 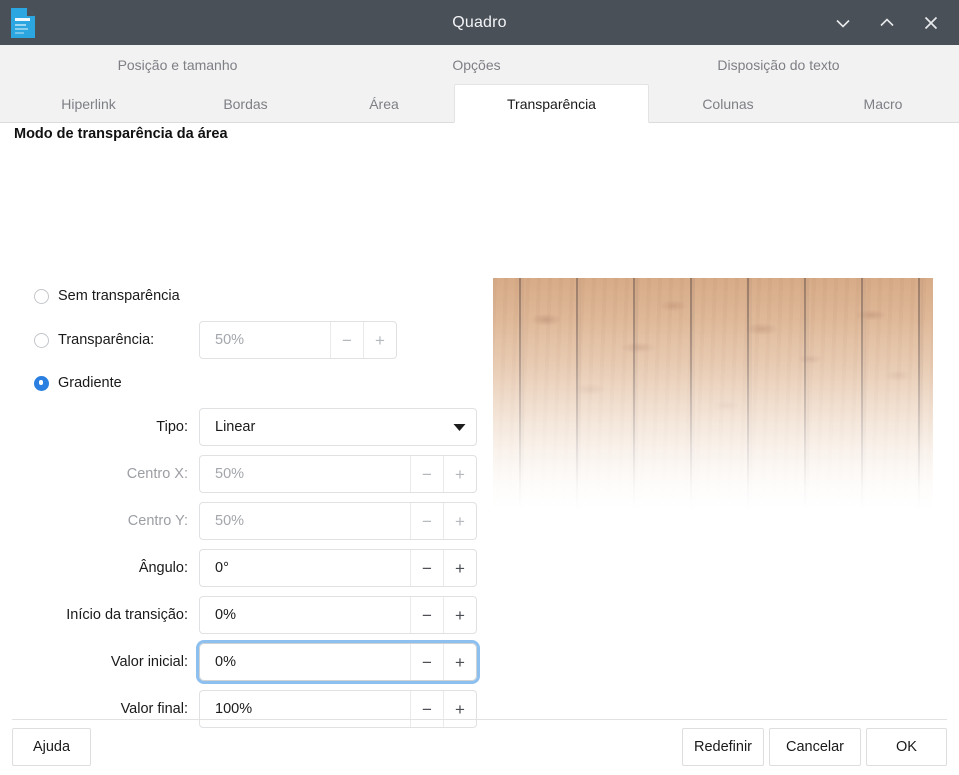 I want to click on minimize-button, so click(x=843, y=23).